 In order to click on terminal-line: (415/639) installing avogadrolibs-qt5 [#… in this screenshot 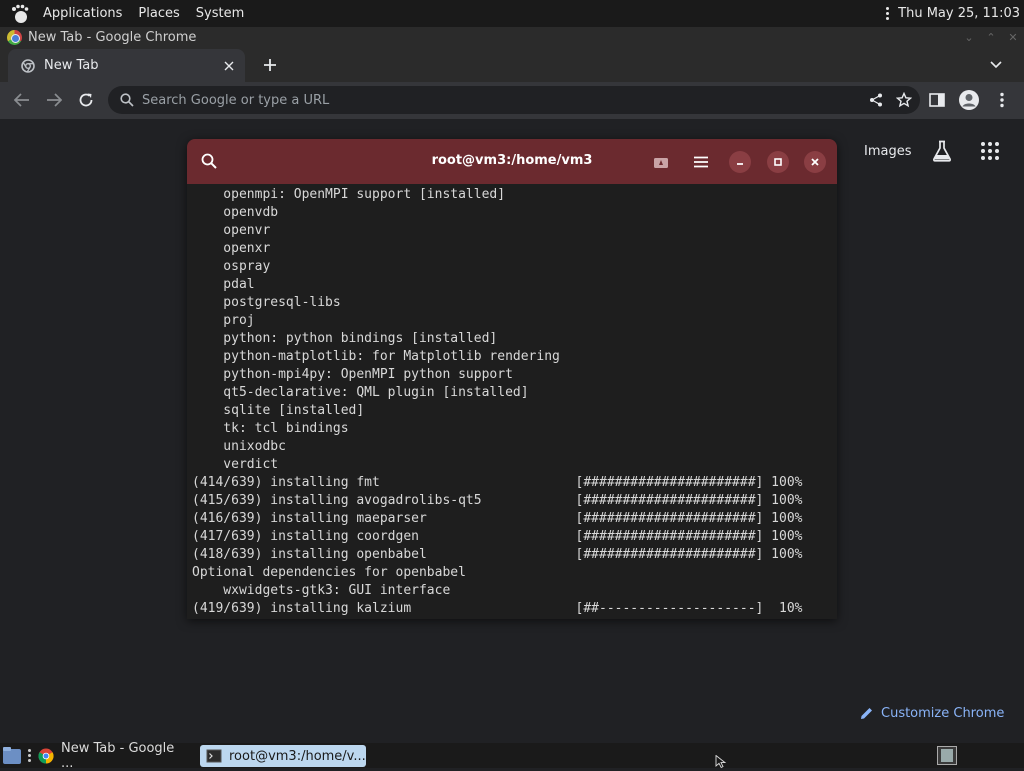, I will do `click(497, 500)`.